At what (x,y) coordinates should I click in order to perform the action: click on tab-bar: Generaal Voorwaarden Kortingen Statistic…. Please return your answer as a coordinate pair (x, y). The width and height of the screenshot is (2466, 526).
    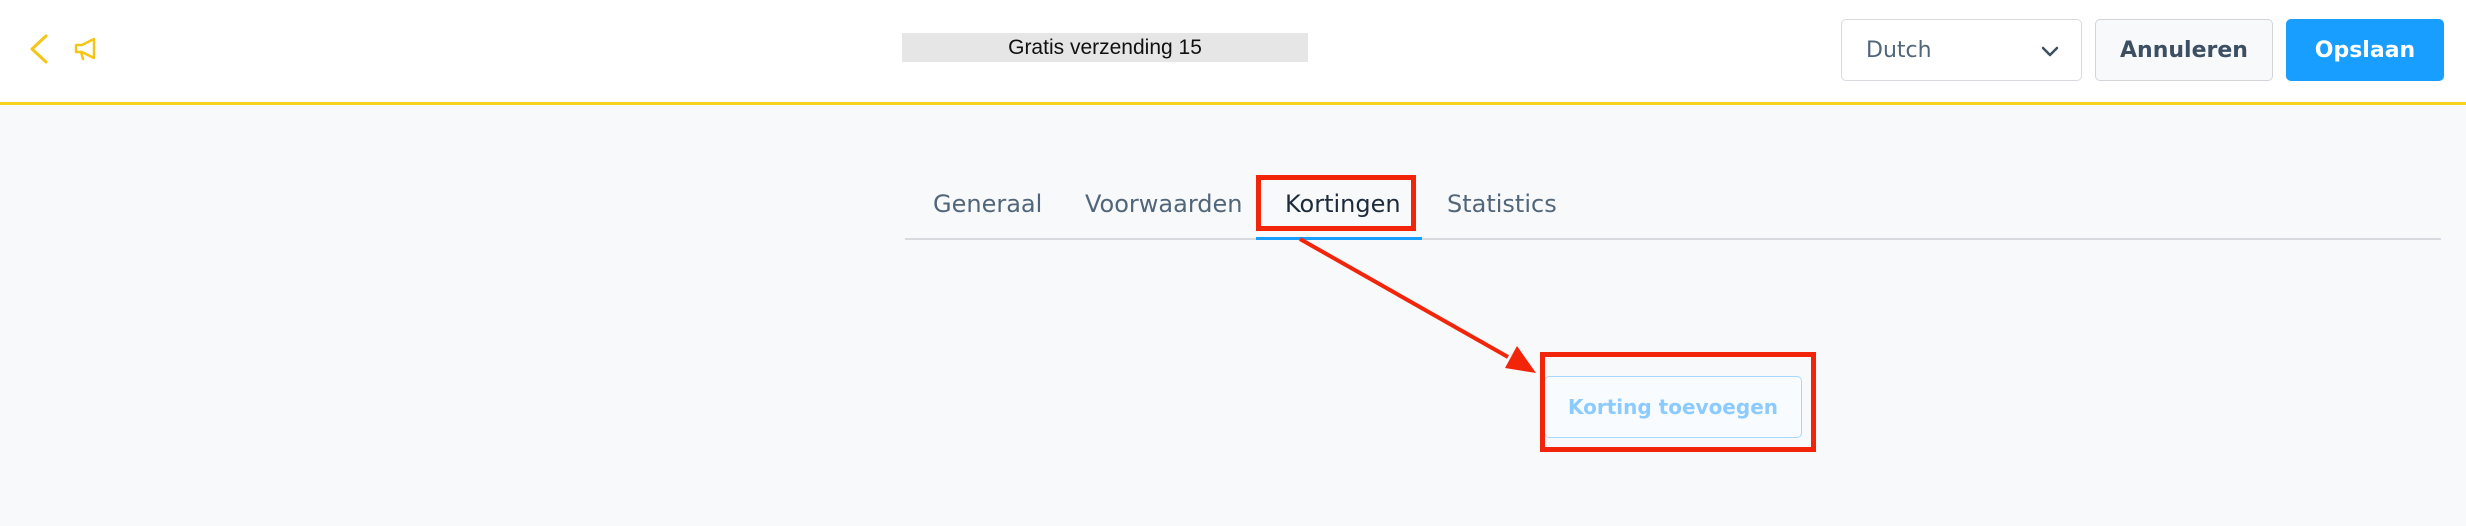
    Looking at the image, I should click on (1673, 200).